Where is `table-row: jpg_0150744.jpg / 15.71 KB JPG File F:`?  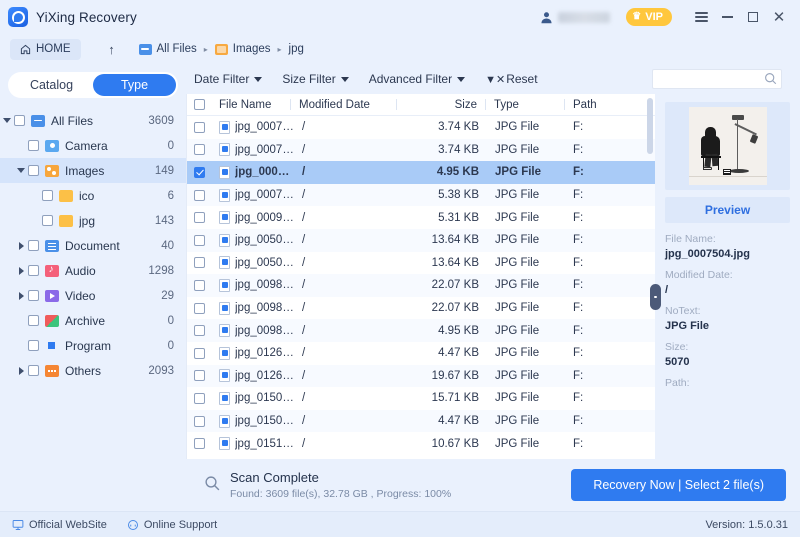
table-row: jpg_0150744.jpg / 15.71 KB JPG File F: is located at coordinates (421, 398).